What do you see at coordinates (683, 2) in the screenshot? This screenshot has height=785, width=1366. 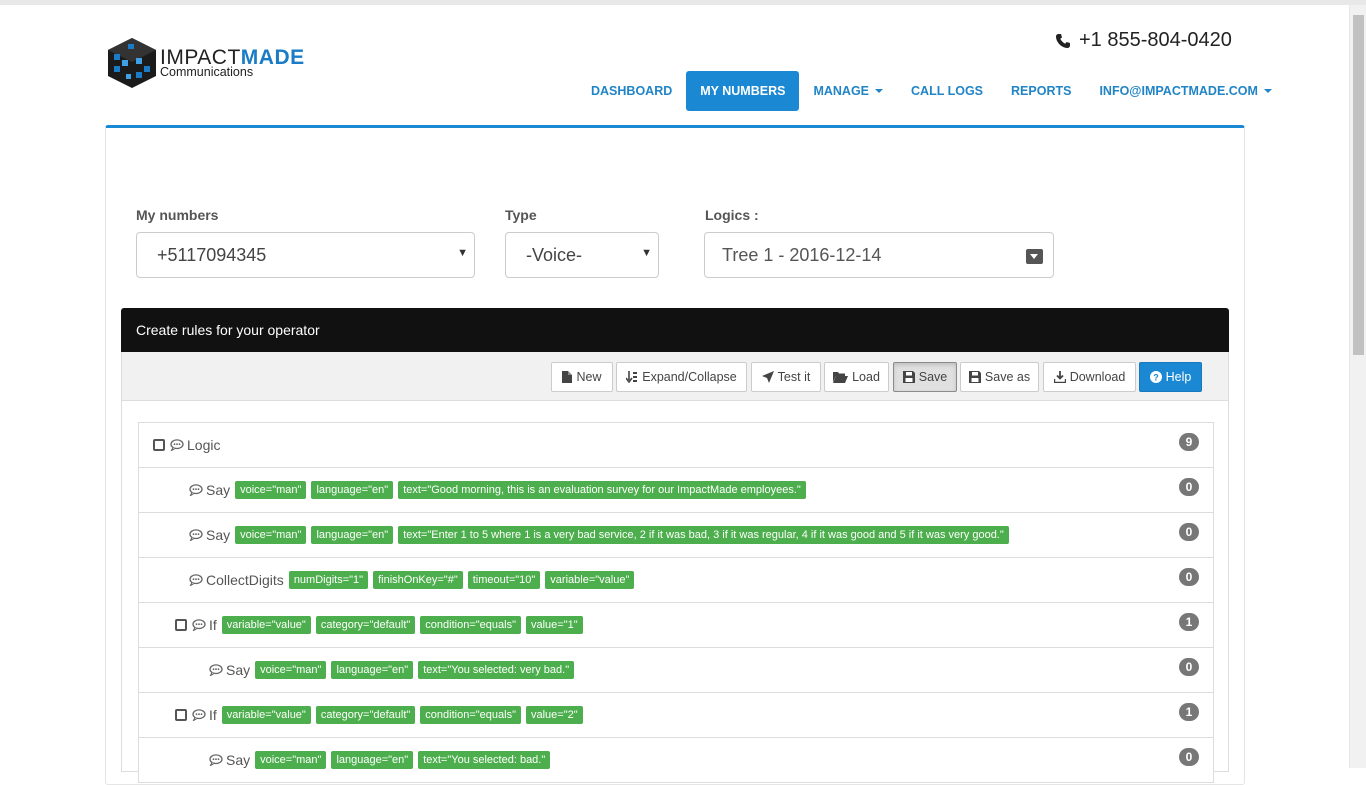 I see `top-border` at bounding box center [683, 2].